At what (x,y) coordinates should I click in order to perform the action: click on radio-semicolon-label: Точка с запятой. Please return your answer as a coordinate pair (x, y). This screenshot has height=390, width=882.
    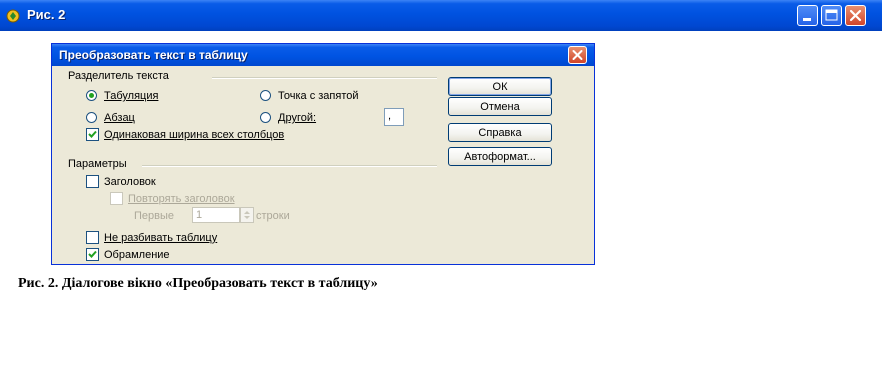
    Looking at the image, I should click on (318, 96).